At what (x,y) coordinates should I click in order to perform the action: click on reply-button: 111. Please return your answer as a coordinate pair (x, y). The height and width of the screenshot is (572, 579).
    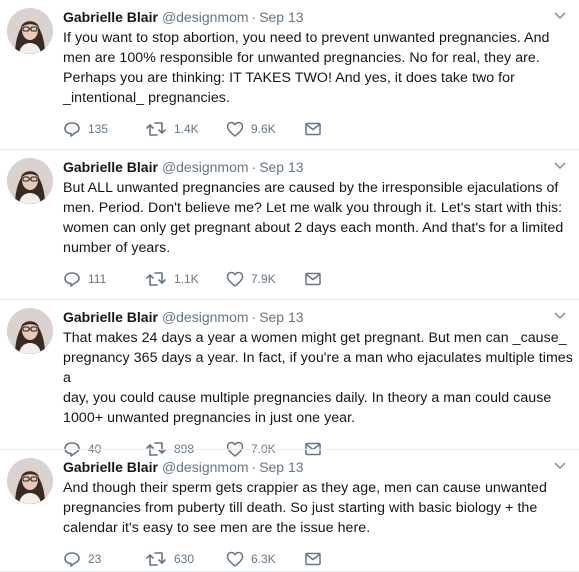
    Looking at the image, I should click on (84, 279).